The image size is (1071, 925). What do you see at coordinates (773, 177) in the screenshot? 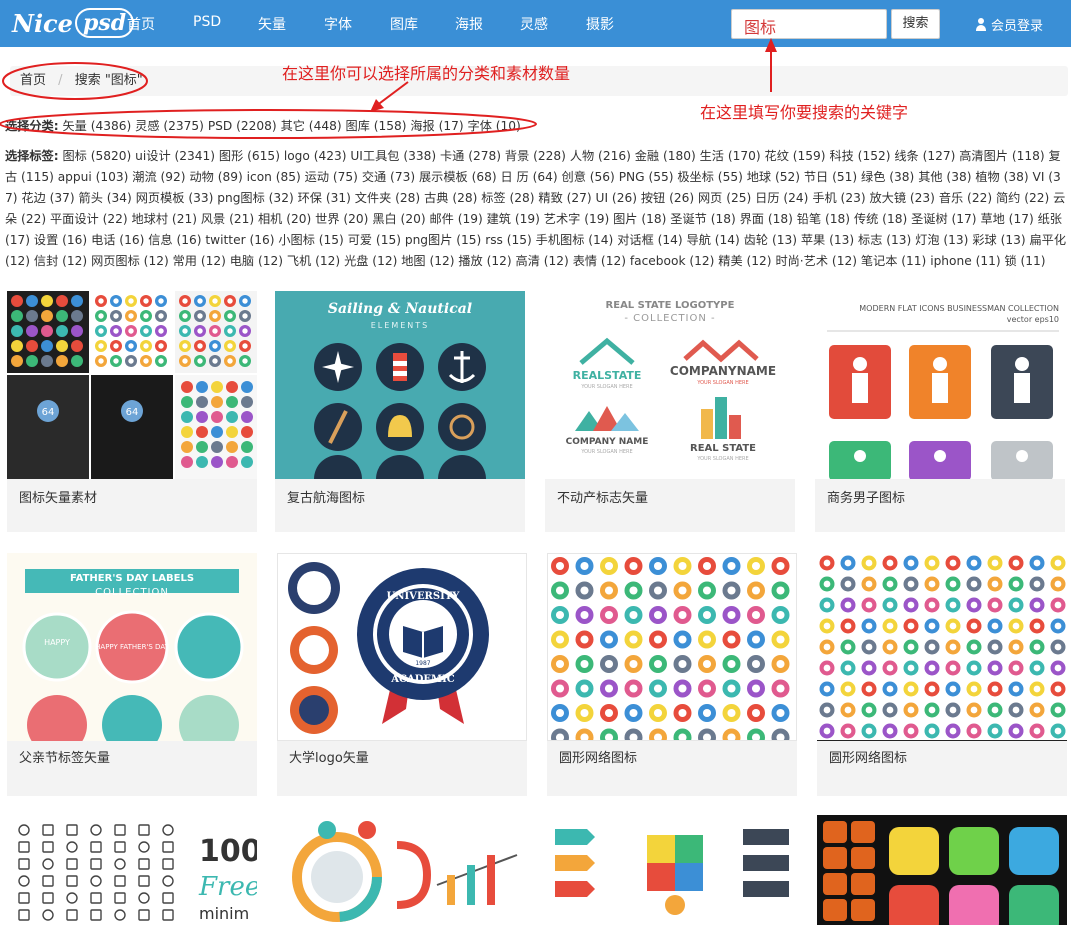
I see `tag-item: 地球 (52)` at bounding box center [773, 177].